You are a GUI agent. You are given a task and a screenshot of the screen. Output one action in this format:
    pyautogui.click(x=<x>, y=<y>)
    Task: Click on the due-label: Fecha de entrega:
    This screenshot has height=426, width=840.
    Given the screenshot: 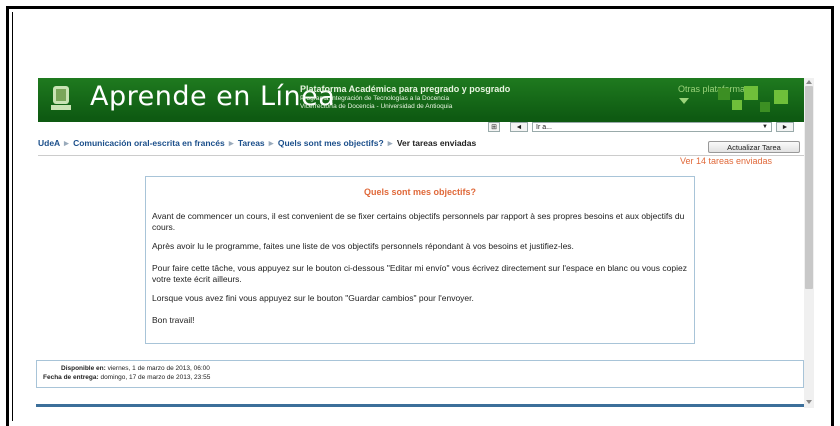 What is the action you would take?
    pyautogui.click(x=71, y=377)
    